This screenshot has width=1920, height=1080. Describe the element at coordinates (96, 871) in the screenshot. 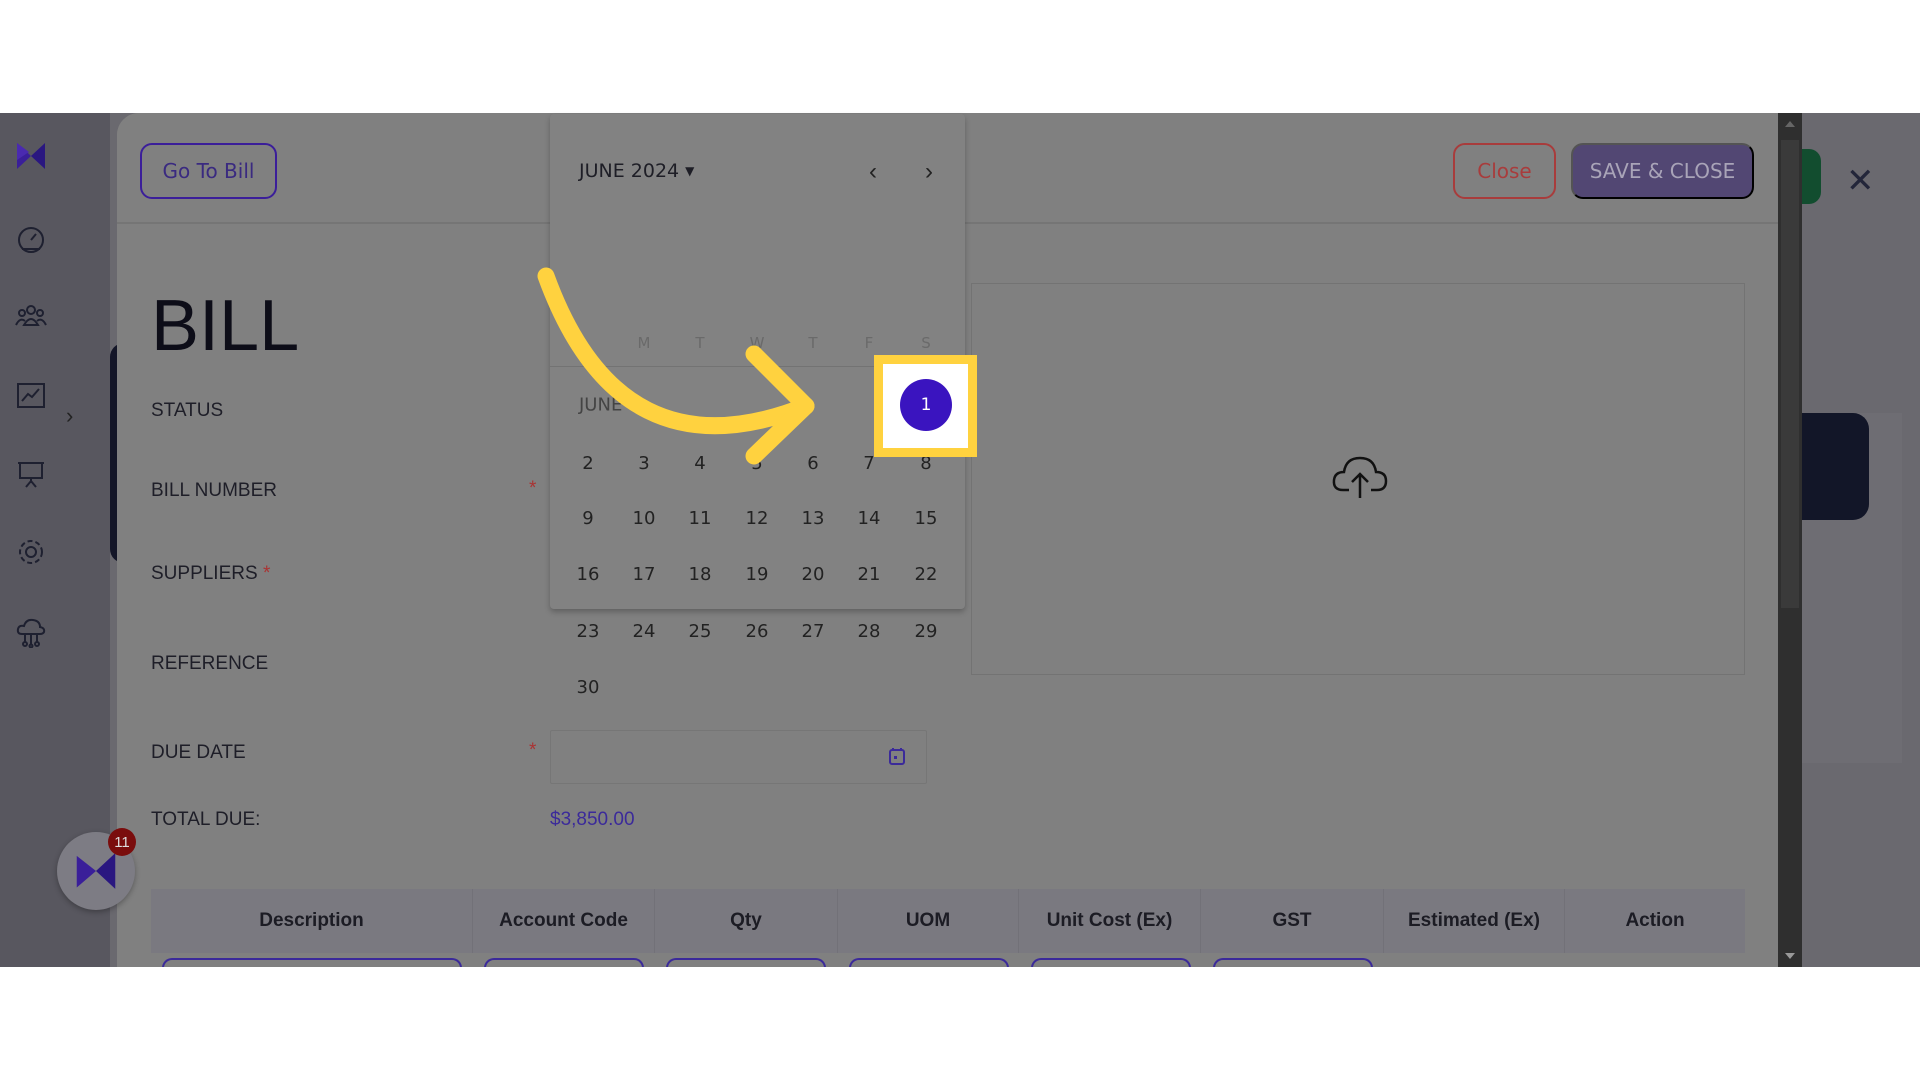

I see `logo-icon` at that location.